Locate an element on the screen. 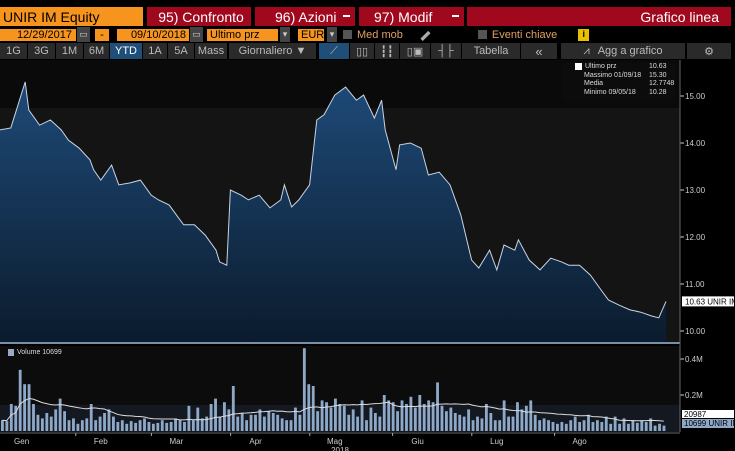 The height and width of the screenshot is (451, 735). period-mass: Mass is located at coordinates (211, 51).